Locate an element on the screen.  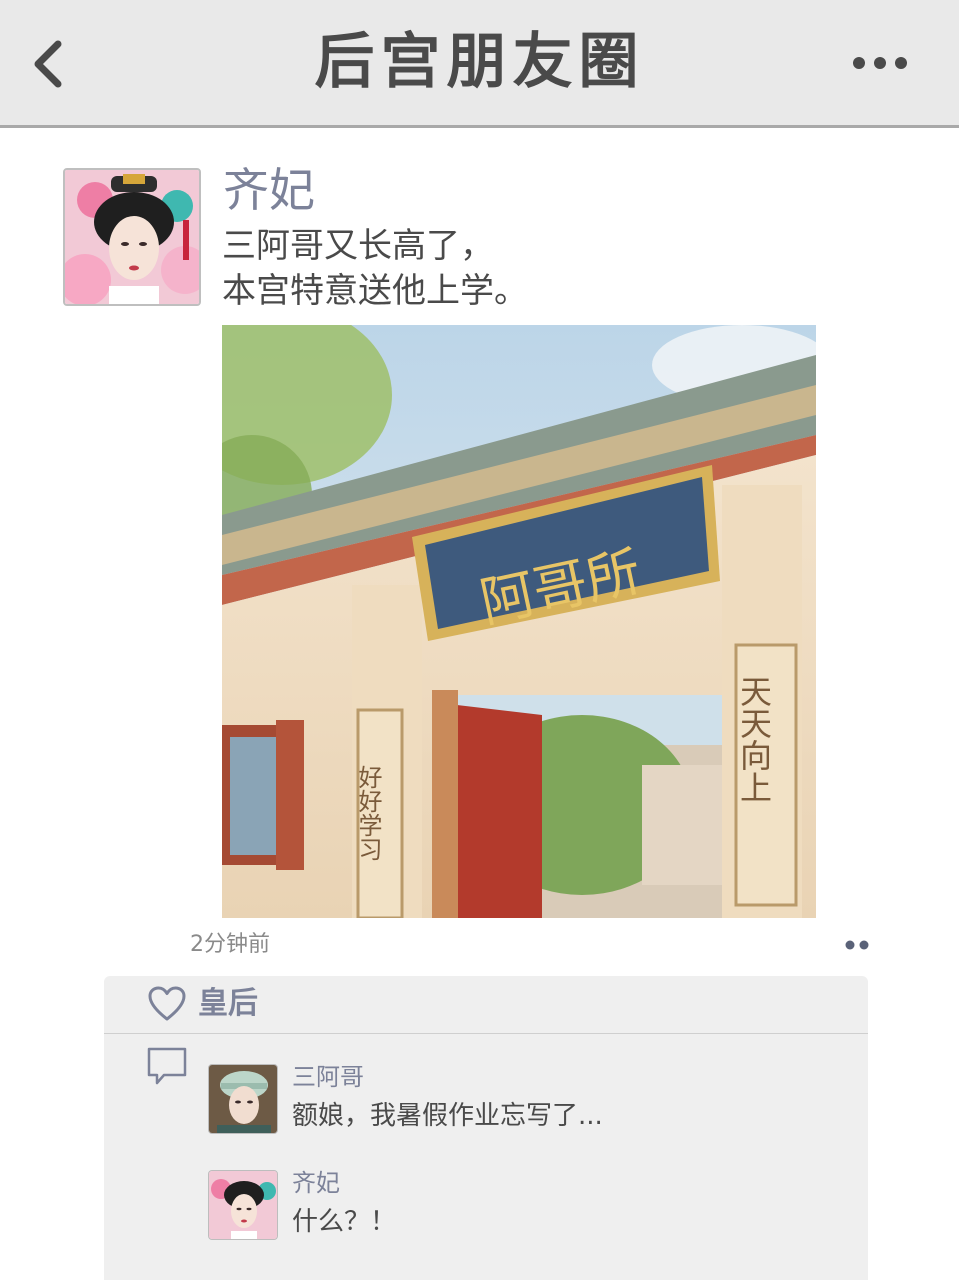
post-timestamp: 2分钟前 is located at coordinates (230, 944).